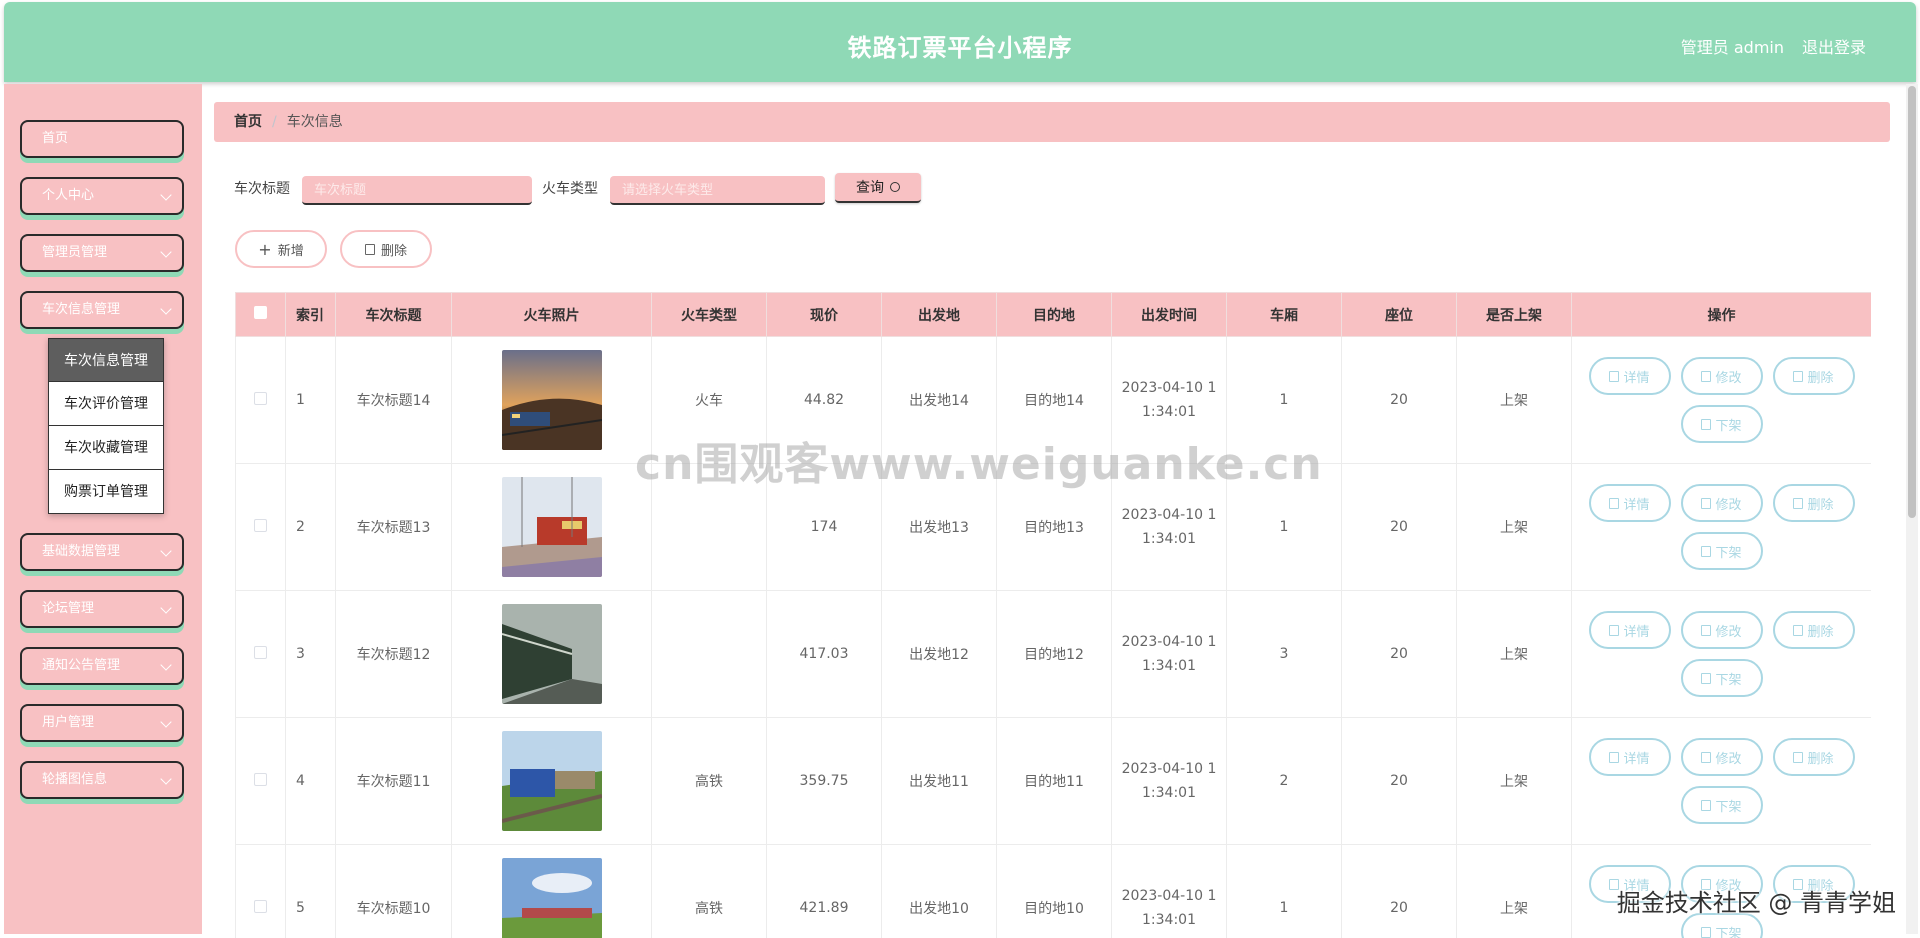  What do you see at coordinates (106, 360) in the screenshot?
I see `submenu-item: 车次信息管理` at bounding box center [106, 360].